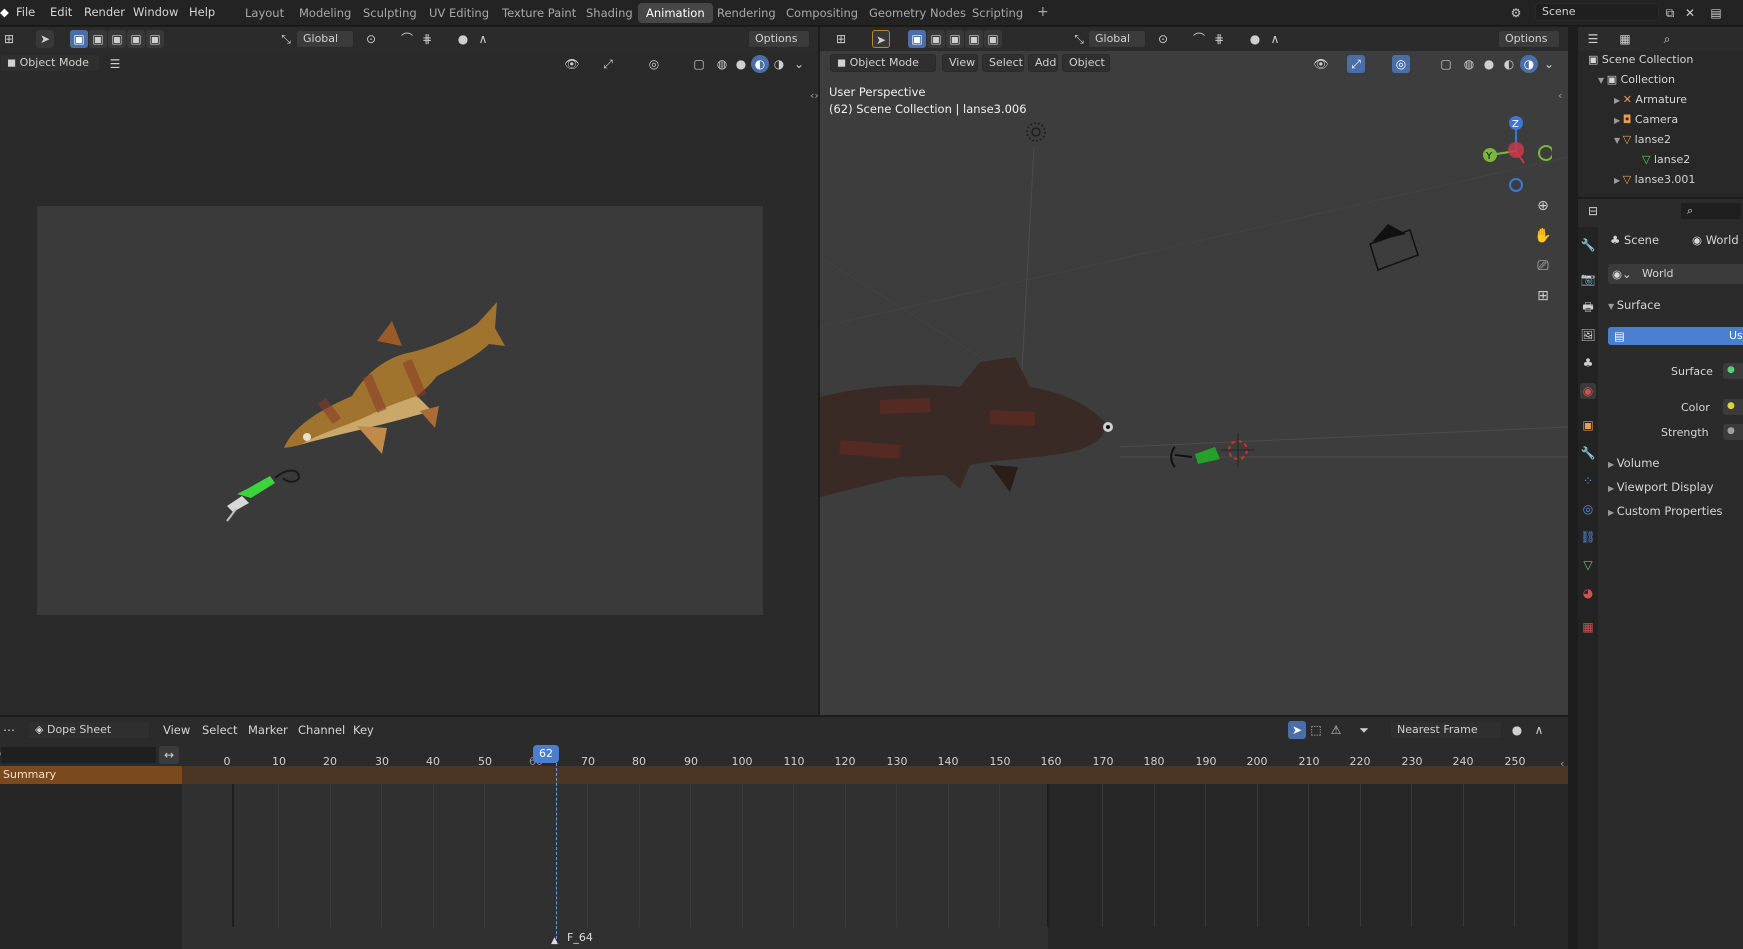 This screenshot has height=949, width=1743. What do you see at coordinates (325, 13) in the screenshot?
I see `tab-modeling: Modeling` at bounding box center [325, 13].